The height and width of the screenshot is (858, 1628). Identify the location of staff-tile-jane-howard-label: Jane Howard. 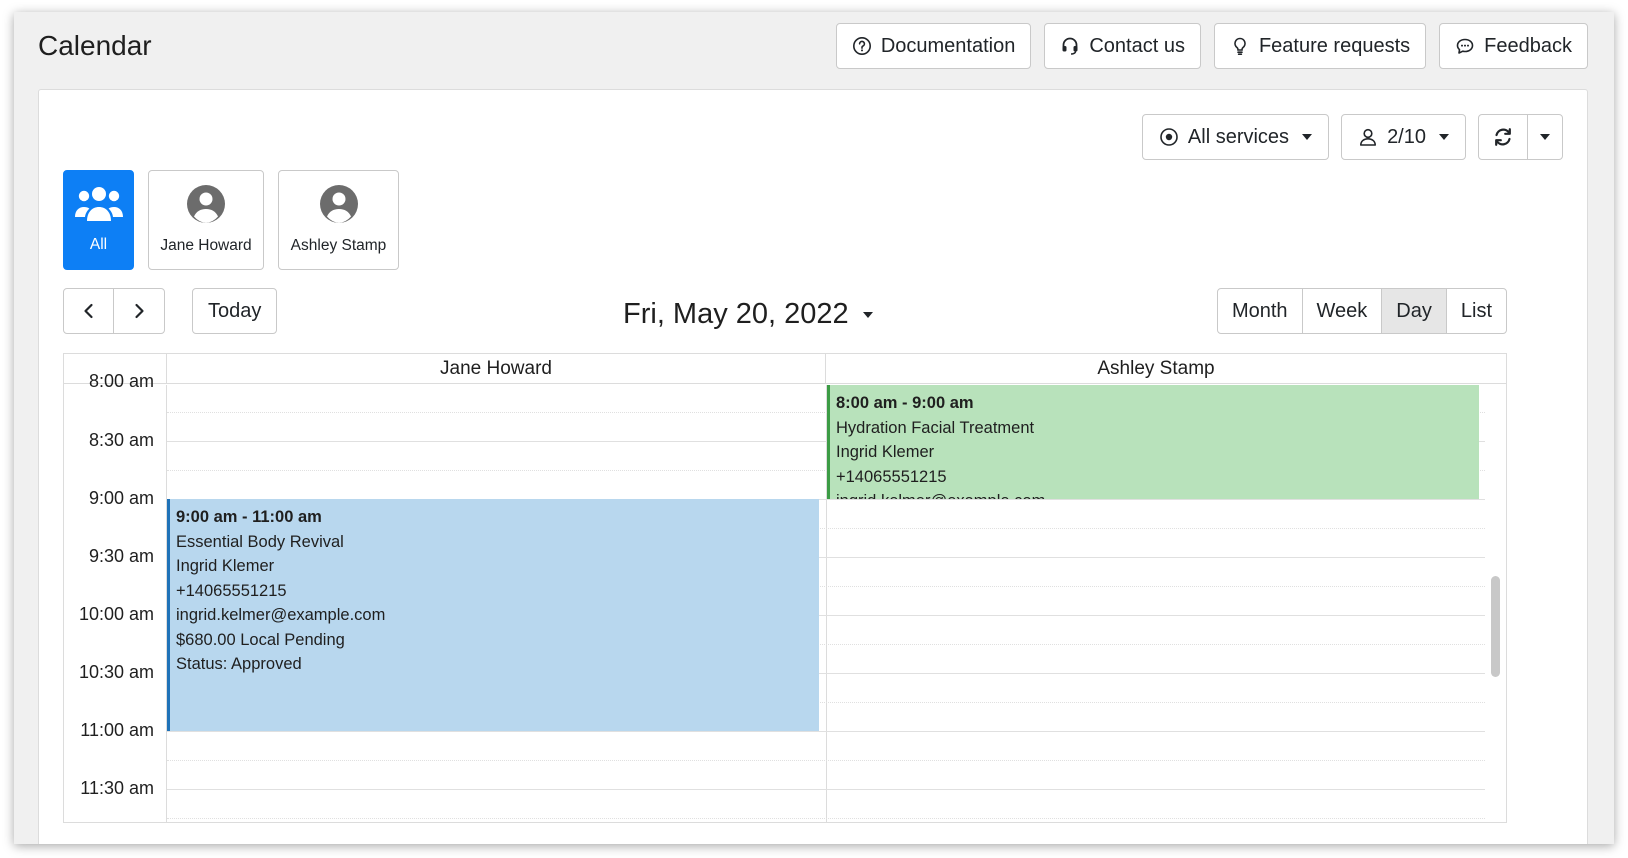
(206, 245).